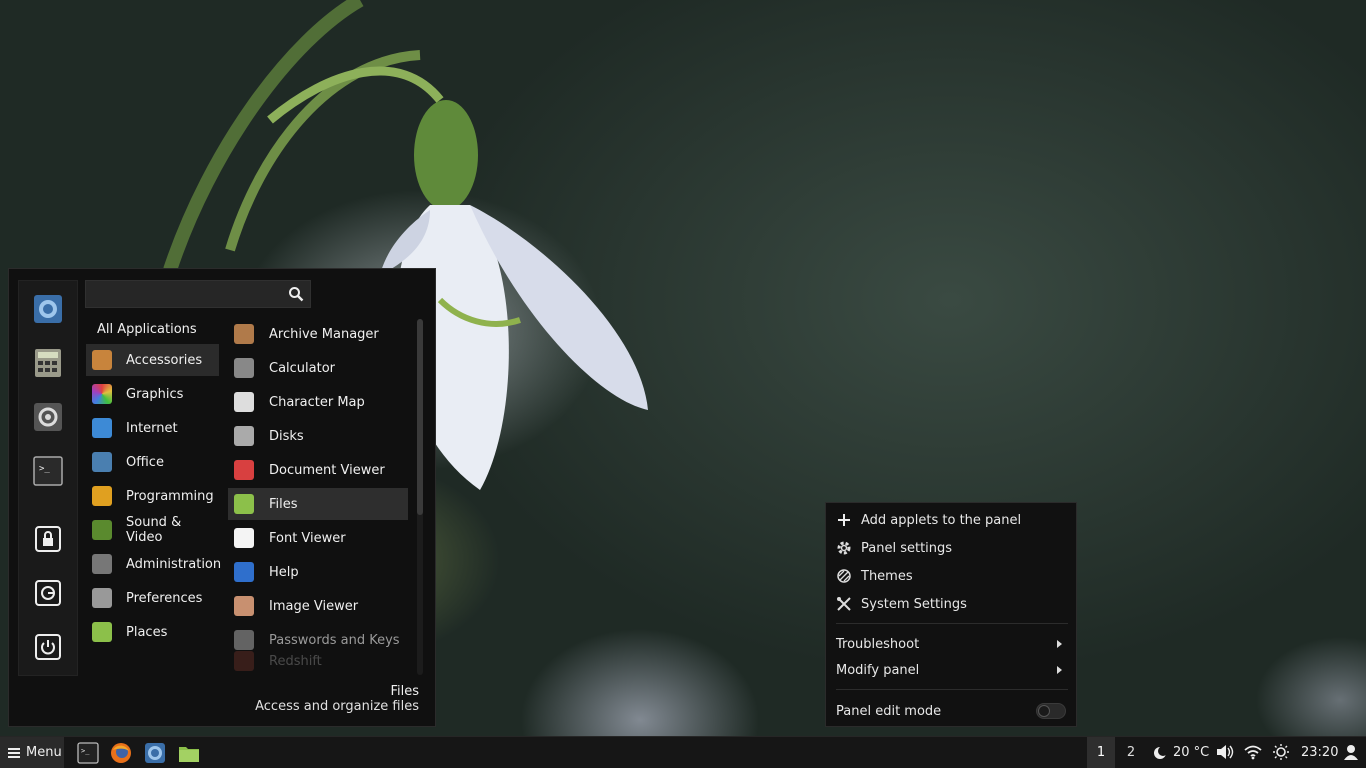 This screenshot has height=768, width=1366. Describe the element at coordinates (878, 644) in the screenshot. I see `menu-item-label: Troubleshoot` at that location.